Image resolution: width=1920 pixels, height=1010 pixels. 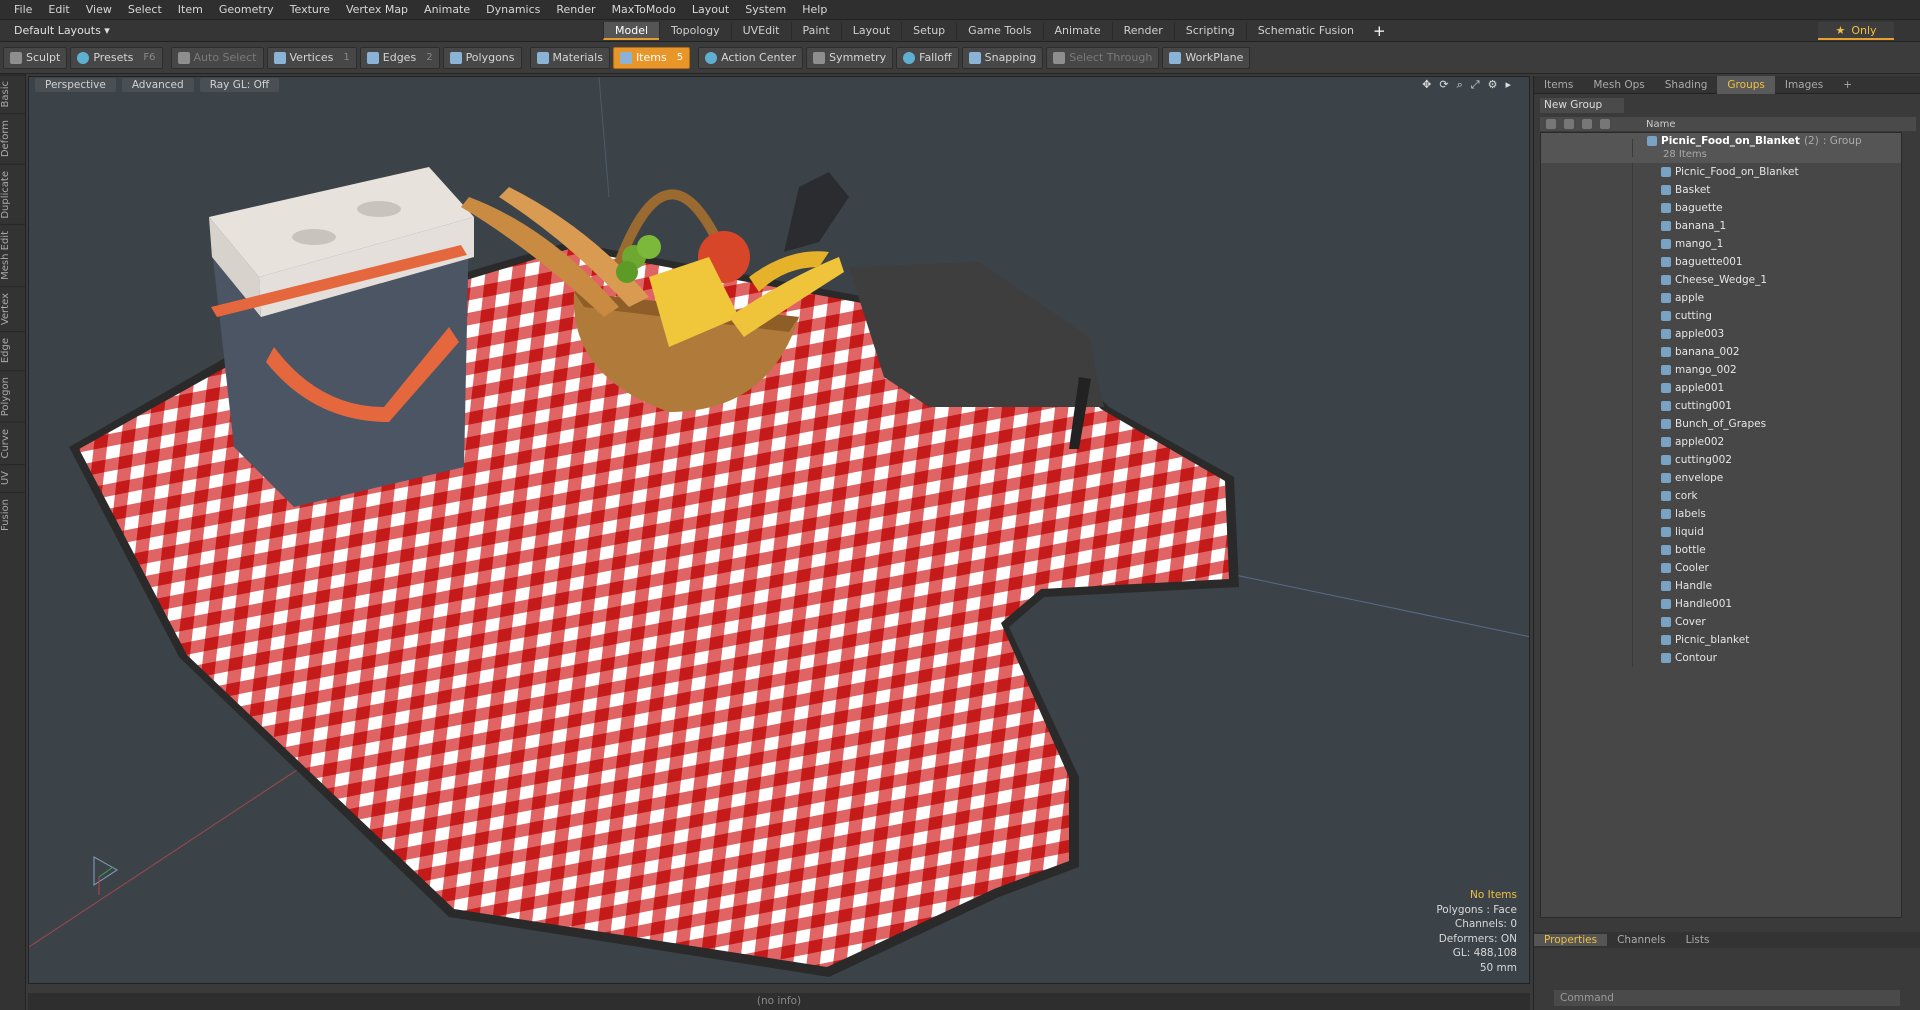 I want to click on panel-tab-shading: Shading, so click(x=1686, y=85).